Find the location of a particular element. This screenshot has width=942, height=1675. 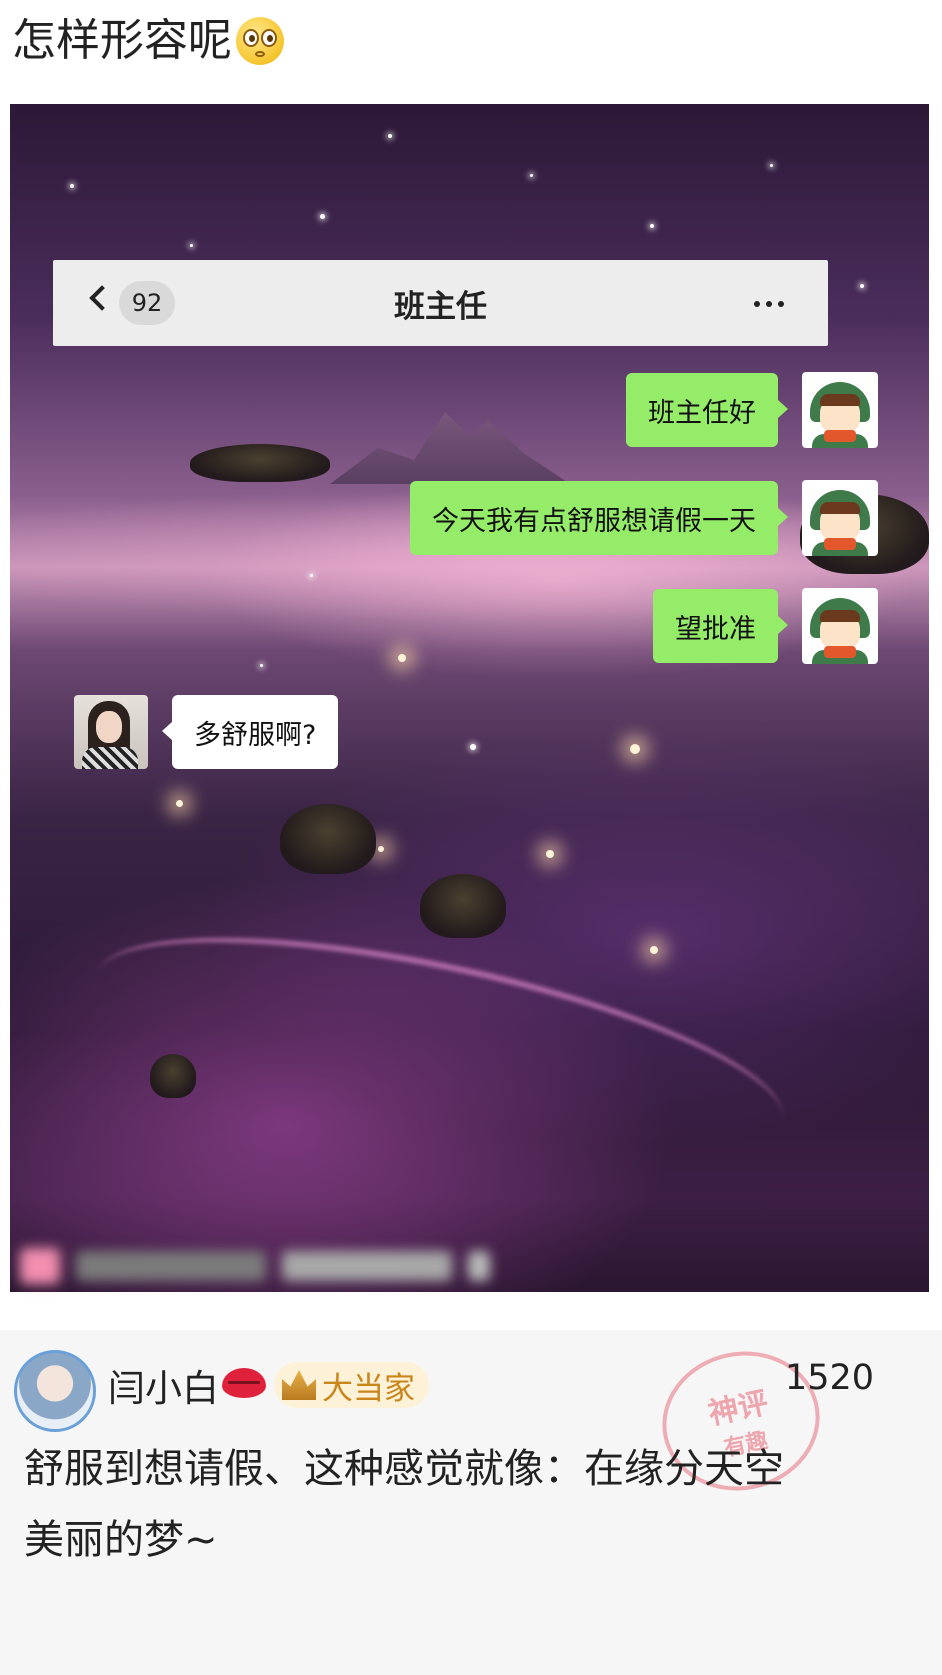

like-count: 1520 is located at coordinates (829, 1378).